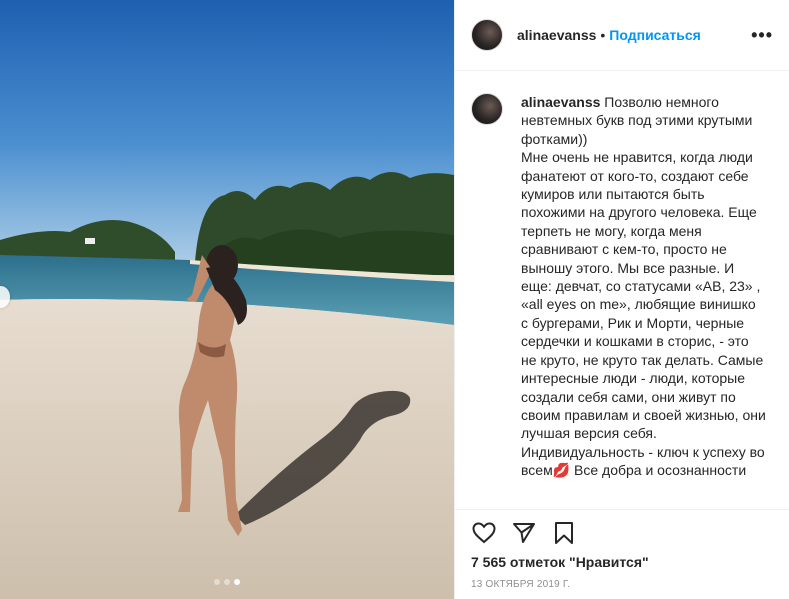 The height and width of the screenshot is (599, 789). Describe the element at coordinates (487, 109) in the screenshot. I see `caption-avatar` at that location.